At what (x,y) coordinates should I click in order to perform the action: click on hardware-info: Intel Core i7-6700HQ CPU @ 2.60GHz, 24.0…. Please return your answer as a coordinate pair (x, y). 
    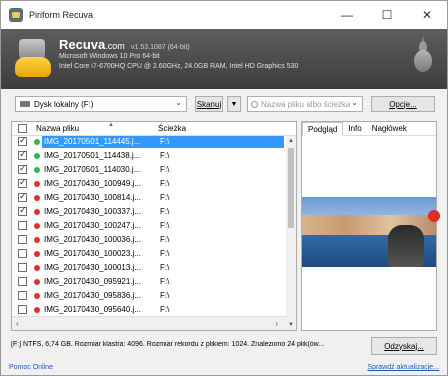
    Looking at the image, I should click on (179, 66).